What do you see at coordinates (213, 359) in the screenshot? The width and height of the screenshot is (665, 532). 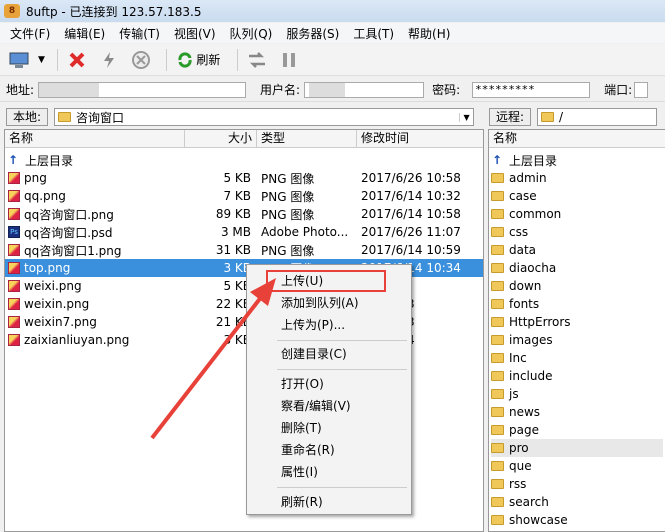 I see `annotation-arrow` at bounding box center [213, 359].